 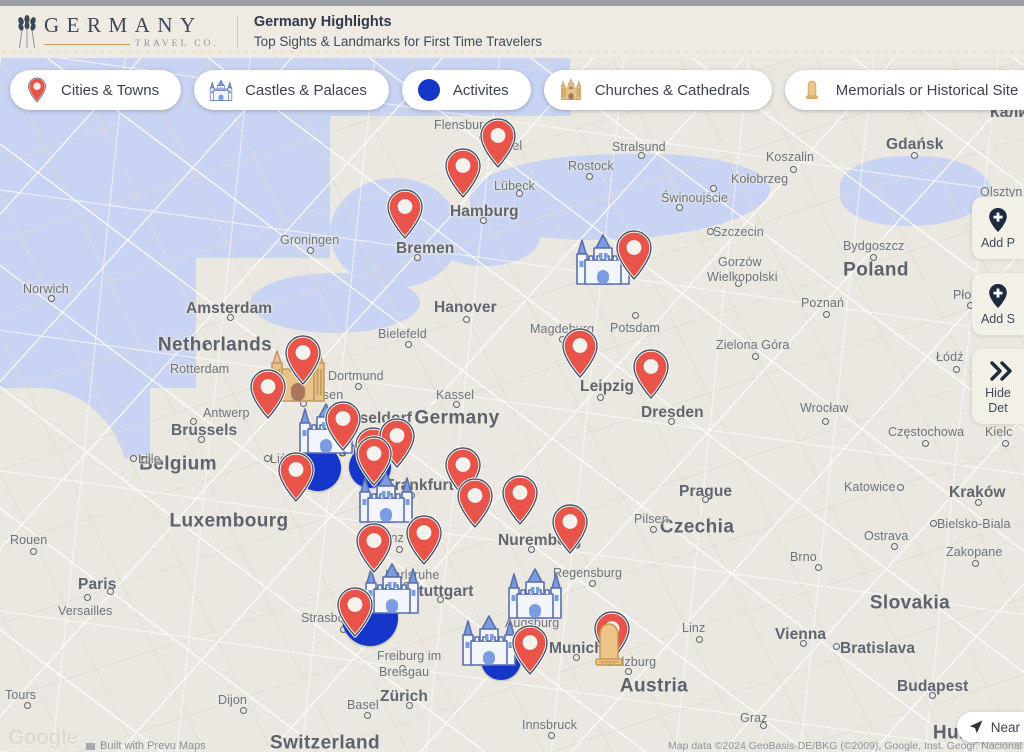 What do you see at coordinates (974, 524) in the screenshot?
I see `map-city-label: Bielsko-Biala` at bounding box center [974, 524].